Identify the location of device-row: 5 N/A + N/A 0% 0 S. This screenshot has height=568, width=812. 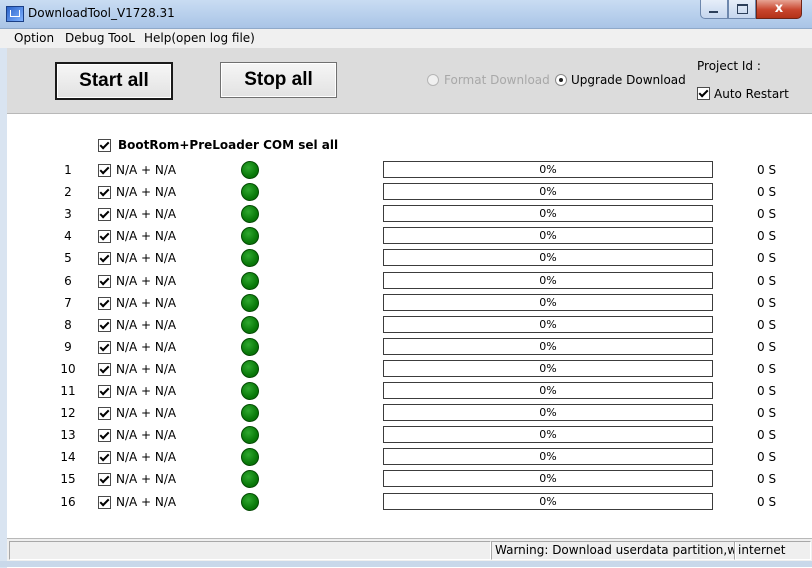
(406, 260).